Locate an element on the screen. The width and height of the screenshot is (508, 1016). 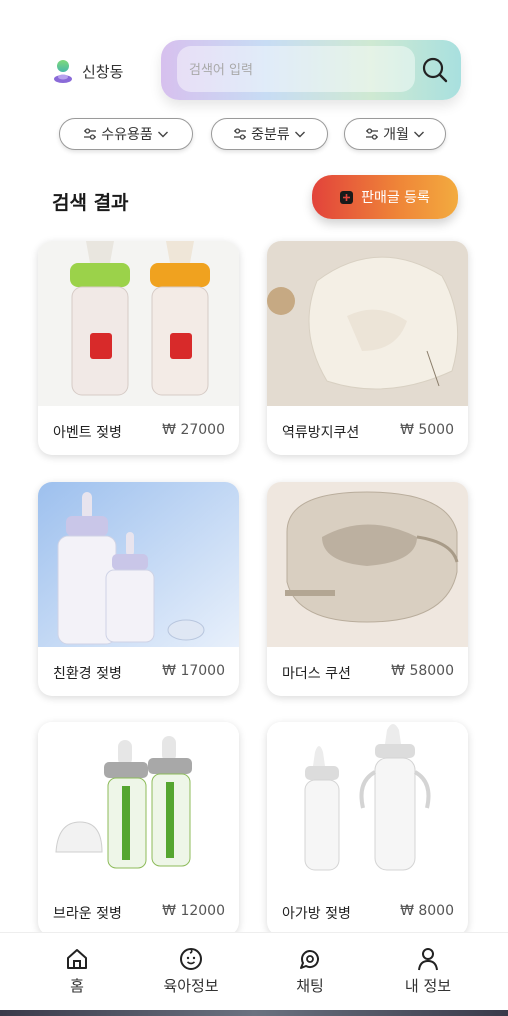
product-price: ₩ 58000 is located at coordinates (422, 671).